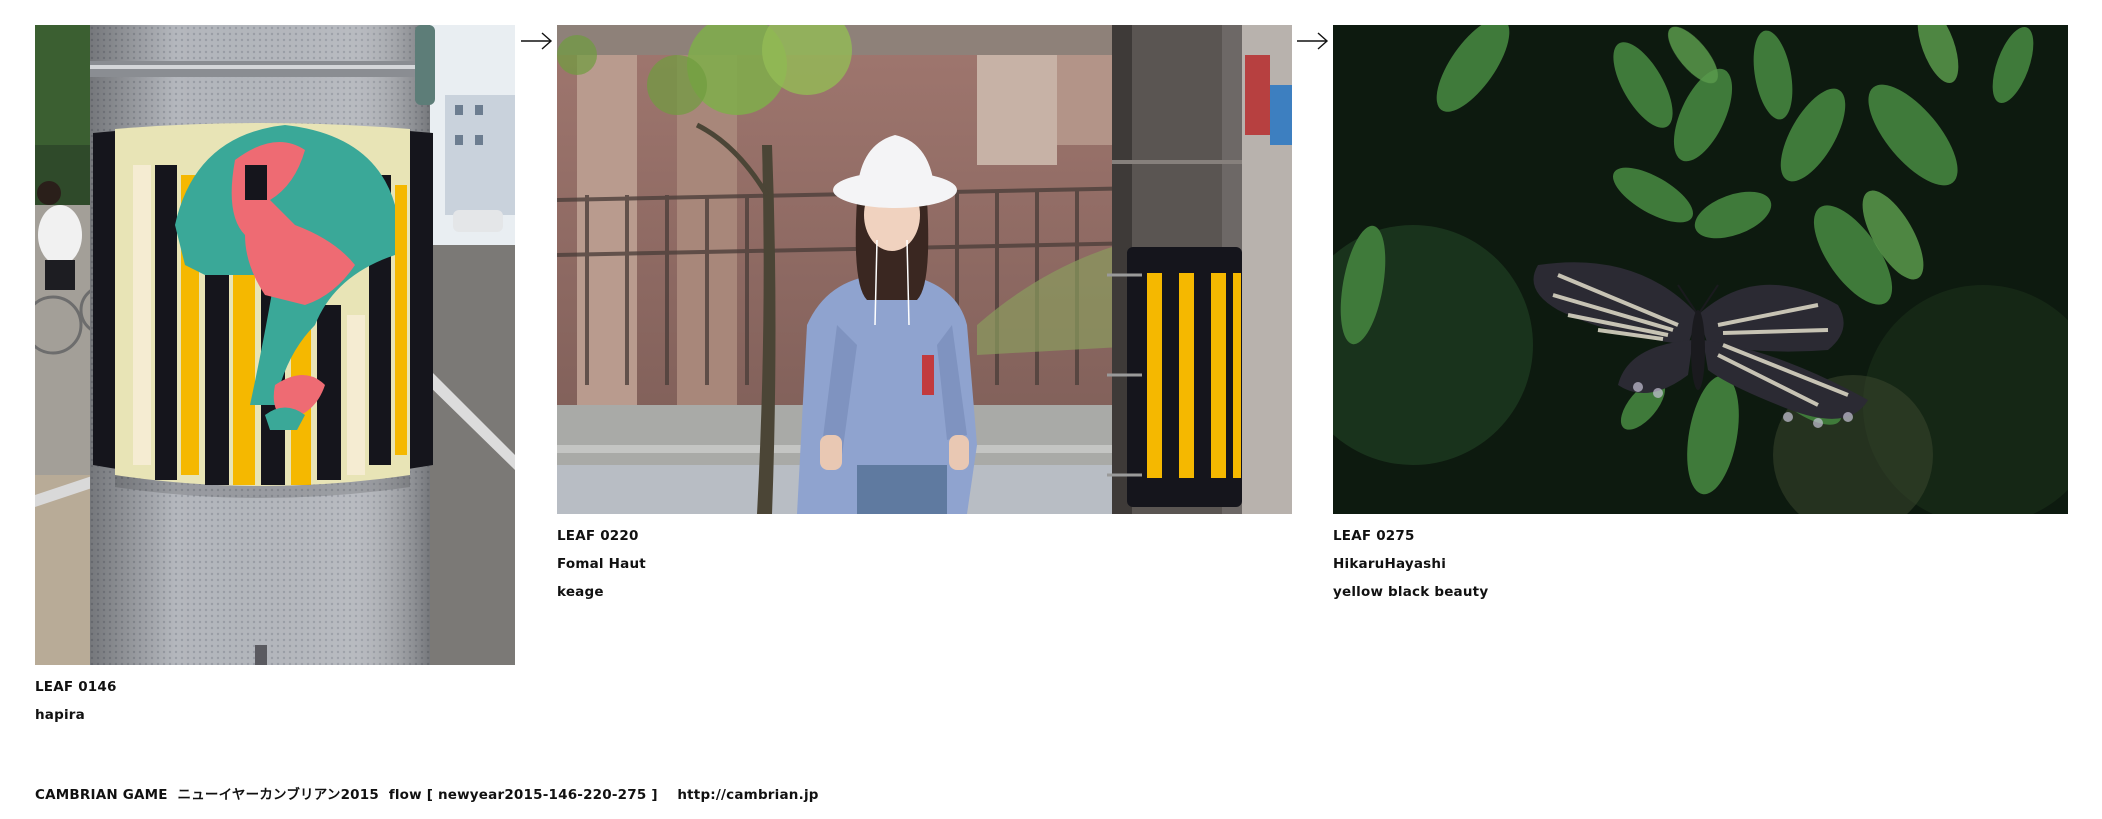 This screenshot has height=819, width=2102. What do you see at coordinates (601, 564) in the screenshot?
I see `leaf-title: Fomal Haut` at bounding box center [601, 564].